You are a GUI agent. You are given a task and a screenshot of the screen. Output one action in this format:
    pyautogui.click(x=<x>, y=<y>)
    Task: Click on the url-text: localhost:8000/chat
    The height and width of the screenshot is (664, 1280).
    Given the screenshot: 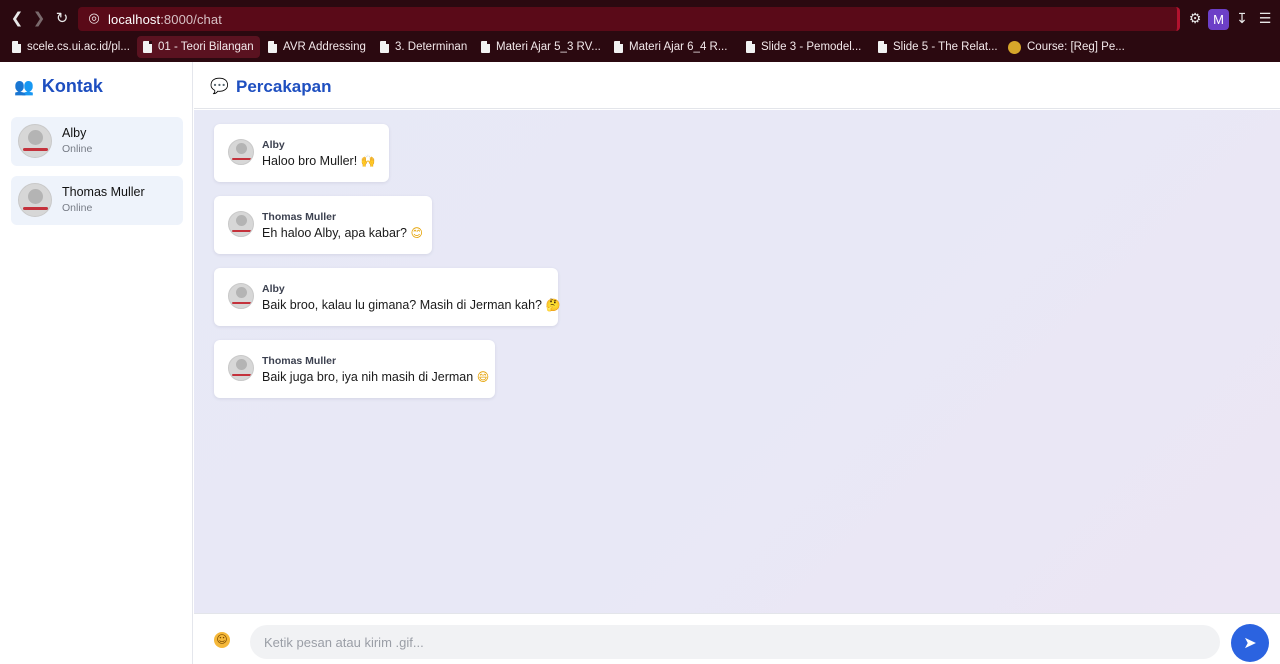 What is the action you would take?
    pyautogui.click(x=165, y=19)
    